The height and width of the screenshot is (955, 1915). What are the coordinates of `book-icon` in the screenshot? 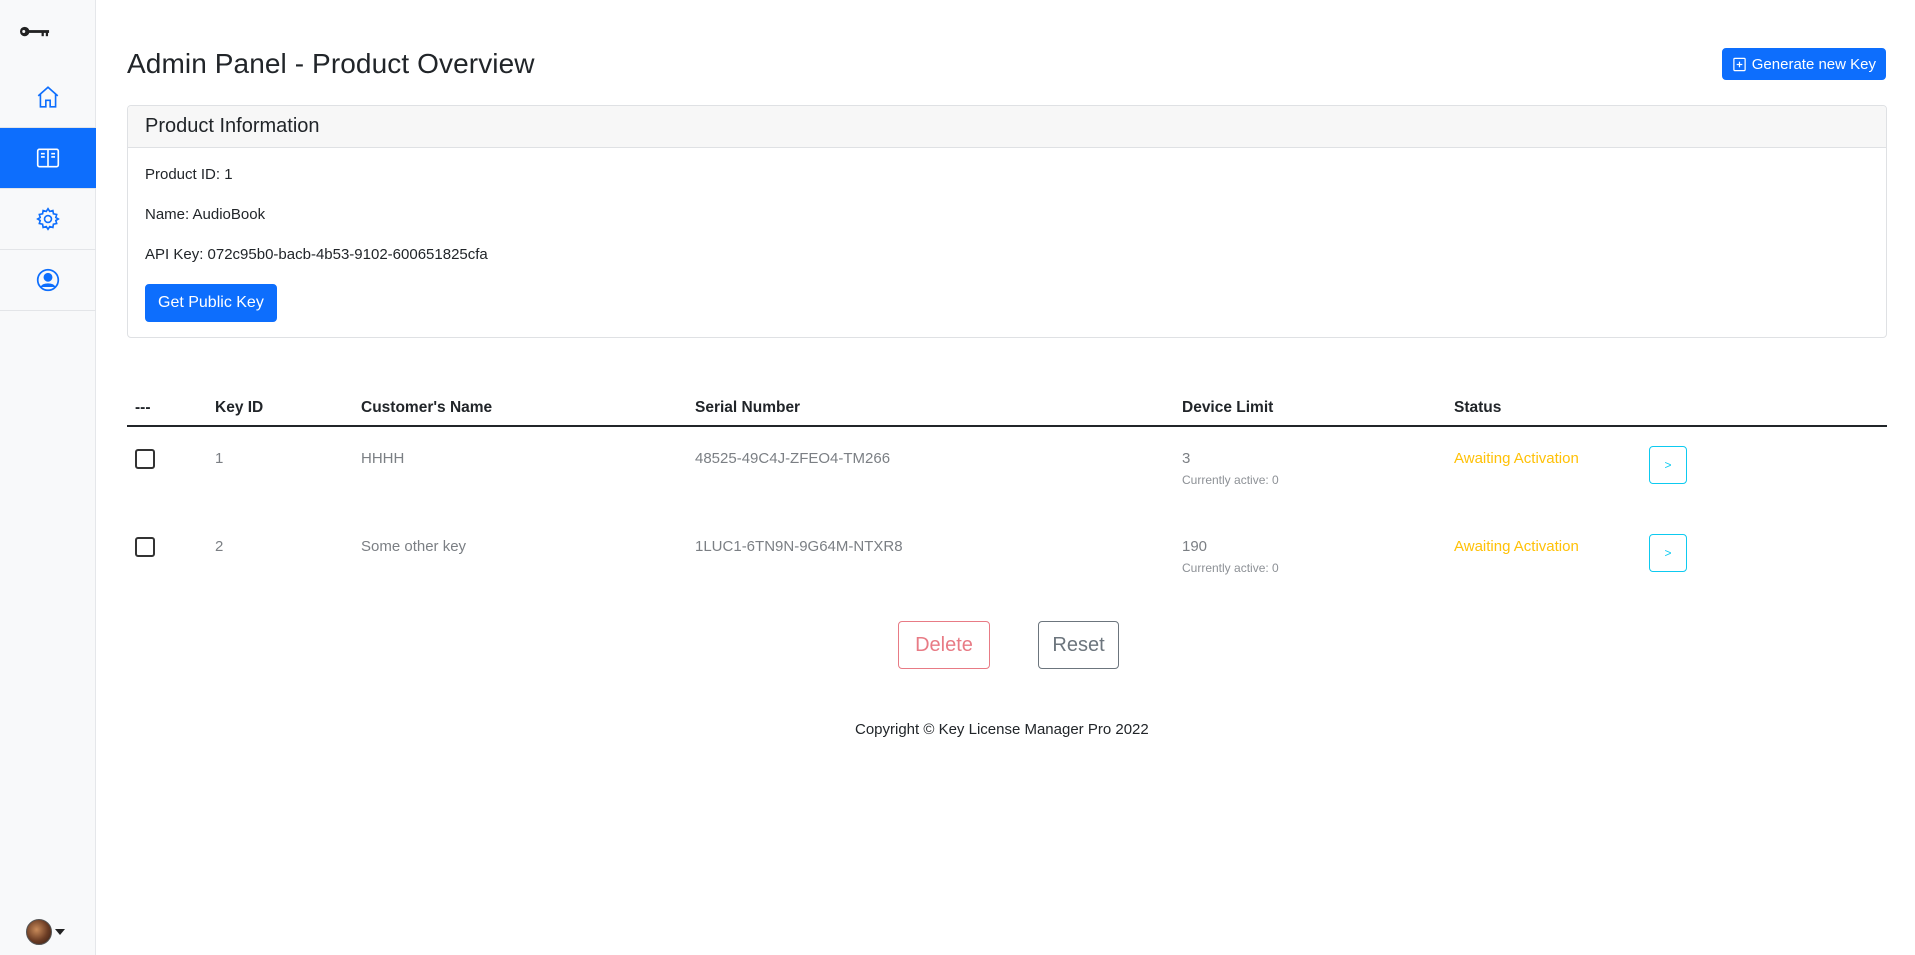 It's located at (48, 158).